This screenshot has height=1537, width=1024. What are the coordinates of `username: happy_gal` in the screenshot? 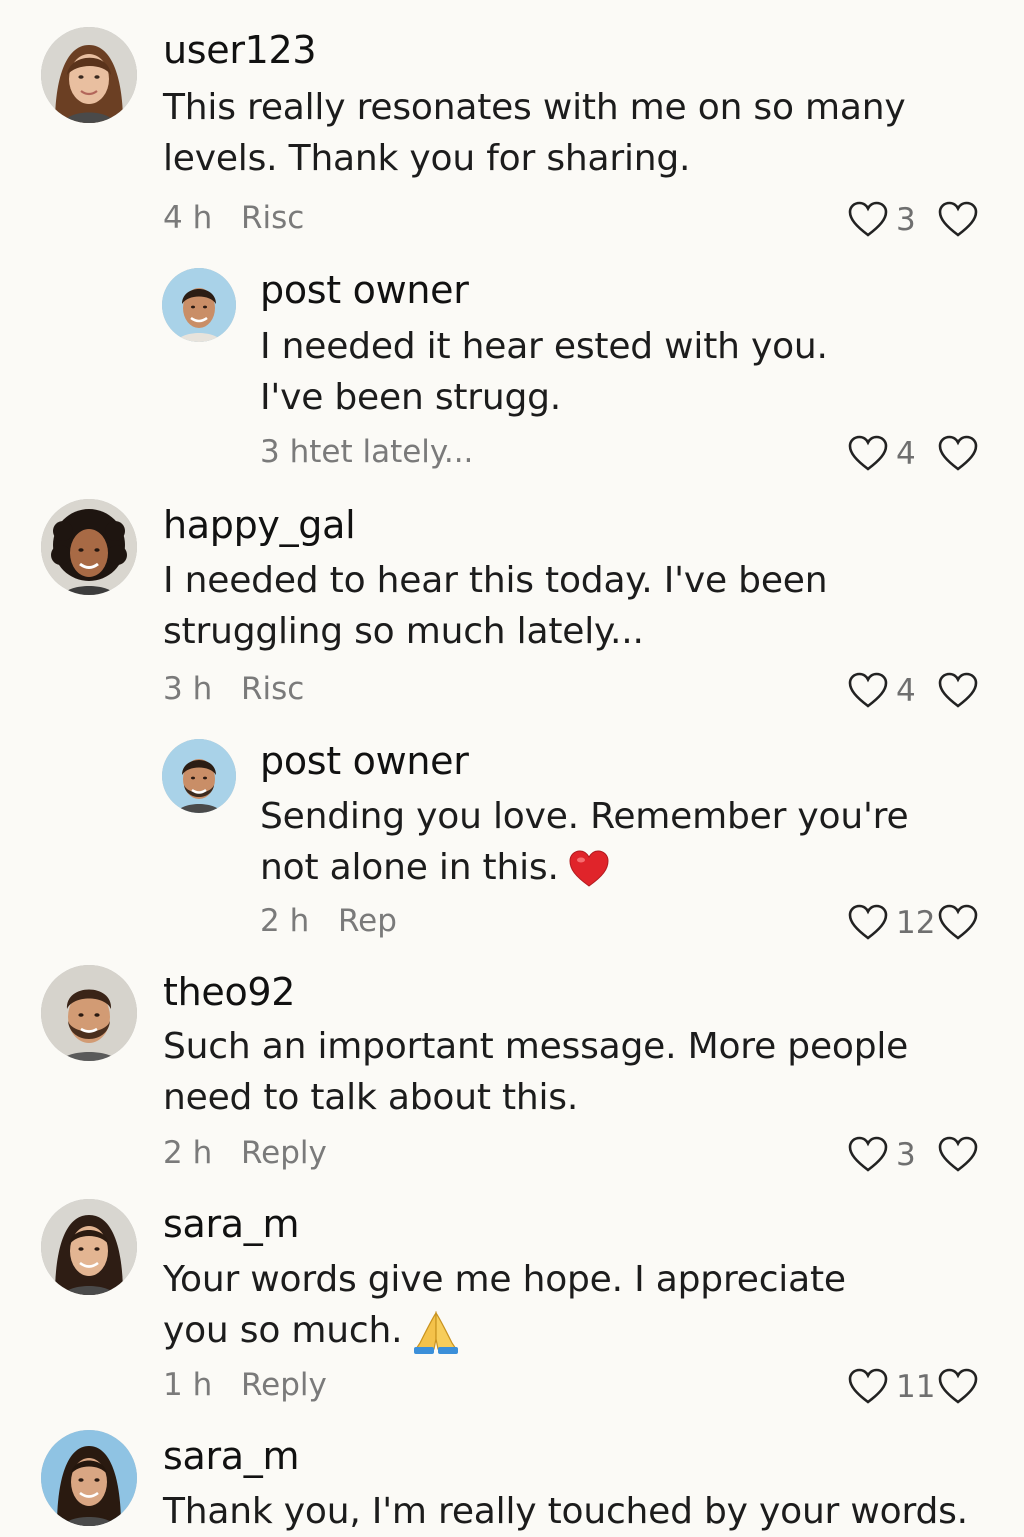 It's located at (259, 525).